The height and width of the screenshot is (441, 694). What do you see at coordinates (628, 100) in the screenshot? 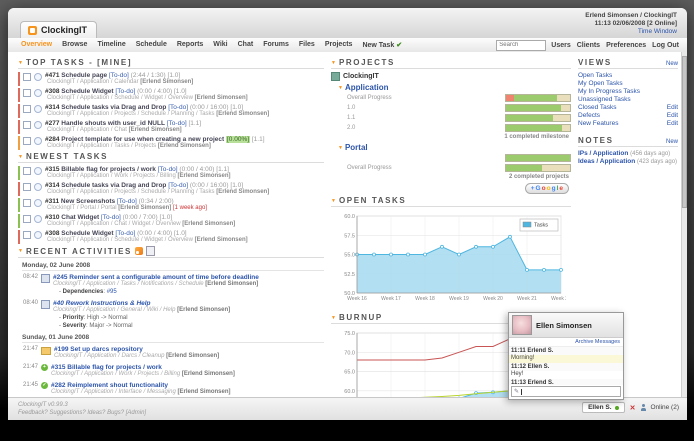
I see `view-item-unassigned-tasks: Unassigned Tasks` at bounding box center [628, 100].